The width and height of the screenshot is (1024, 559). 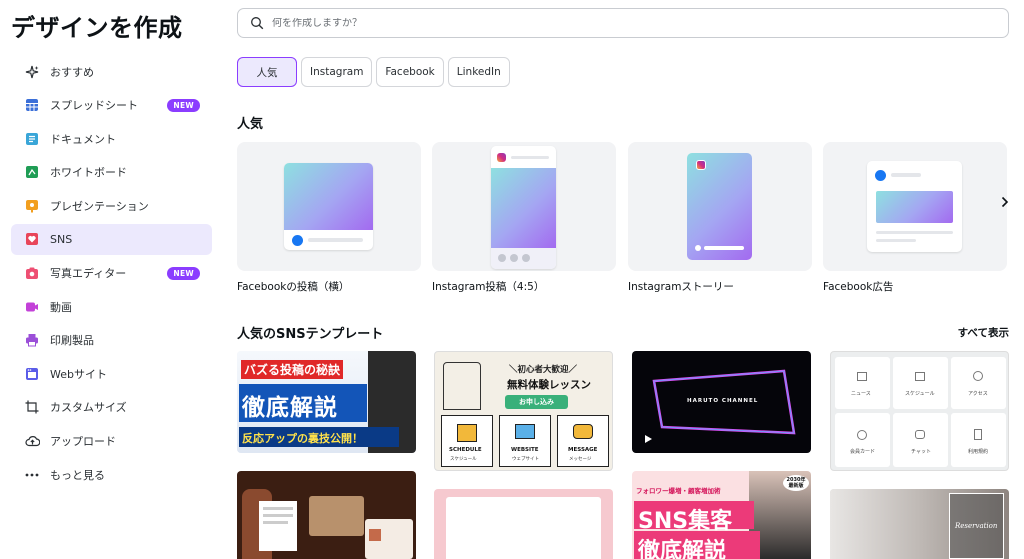 What do you see at coordinates (292, 369) in the screenshot?
I see `template-text: バズる投稿の秘訣` at bounding box center [292, 369].